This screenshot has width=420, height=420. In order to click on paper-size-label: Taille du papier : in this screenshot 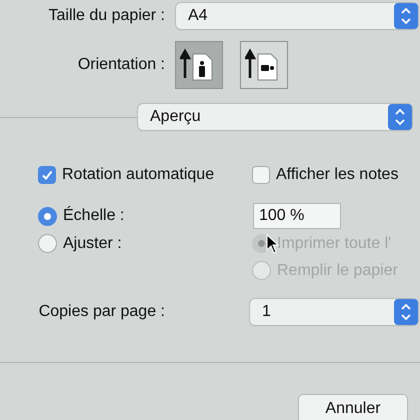, I will do `click(106, 16)`.